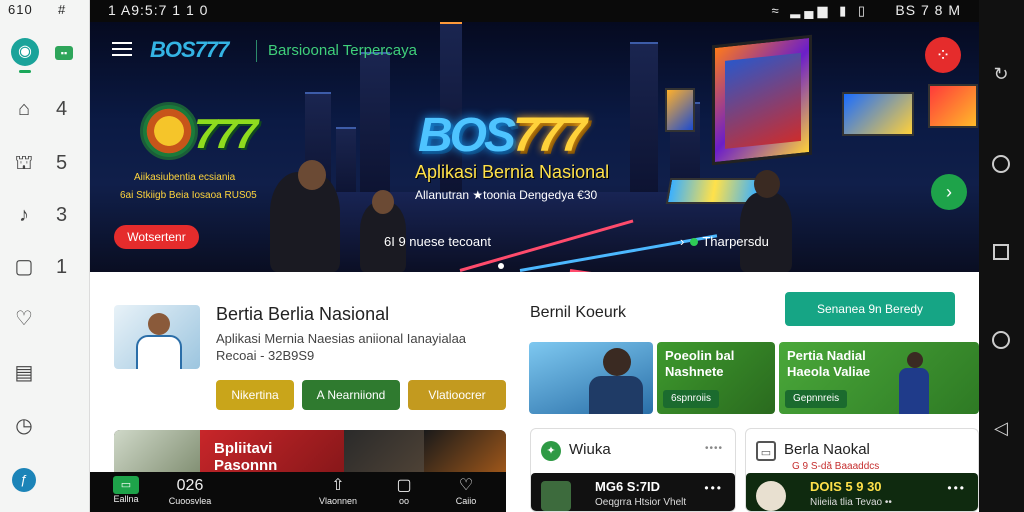 This screenshot has height=512, width=1024. I want to click on music-icon: ♪, so click(24, 215).